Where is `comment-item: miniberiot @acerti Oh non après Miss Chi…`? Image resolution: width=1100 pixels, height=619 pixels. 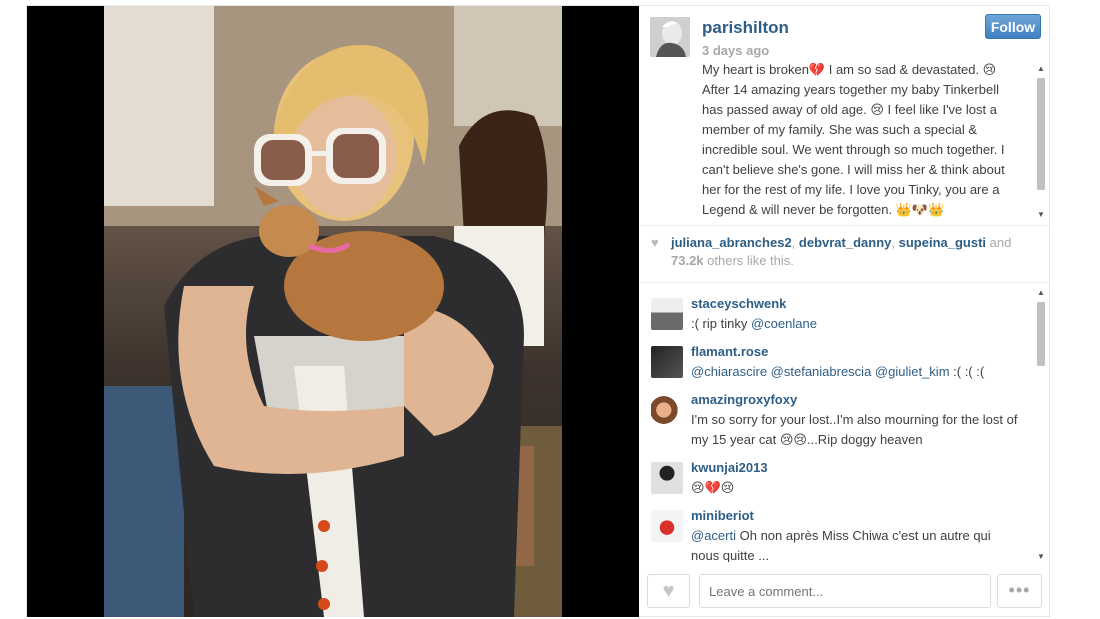
comment-item: miniberiot @acerti Oh non après Miss Chi… is located at coordinates (837, 534).